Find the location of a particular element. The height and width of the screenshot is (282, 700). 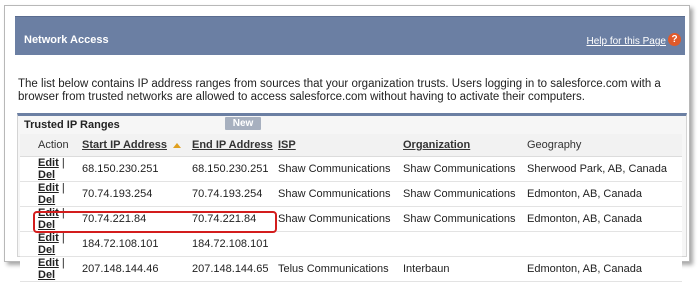

geography-cell: Sherwood Park, AB, Canada is located at coordinates (604, 169).